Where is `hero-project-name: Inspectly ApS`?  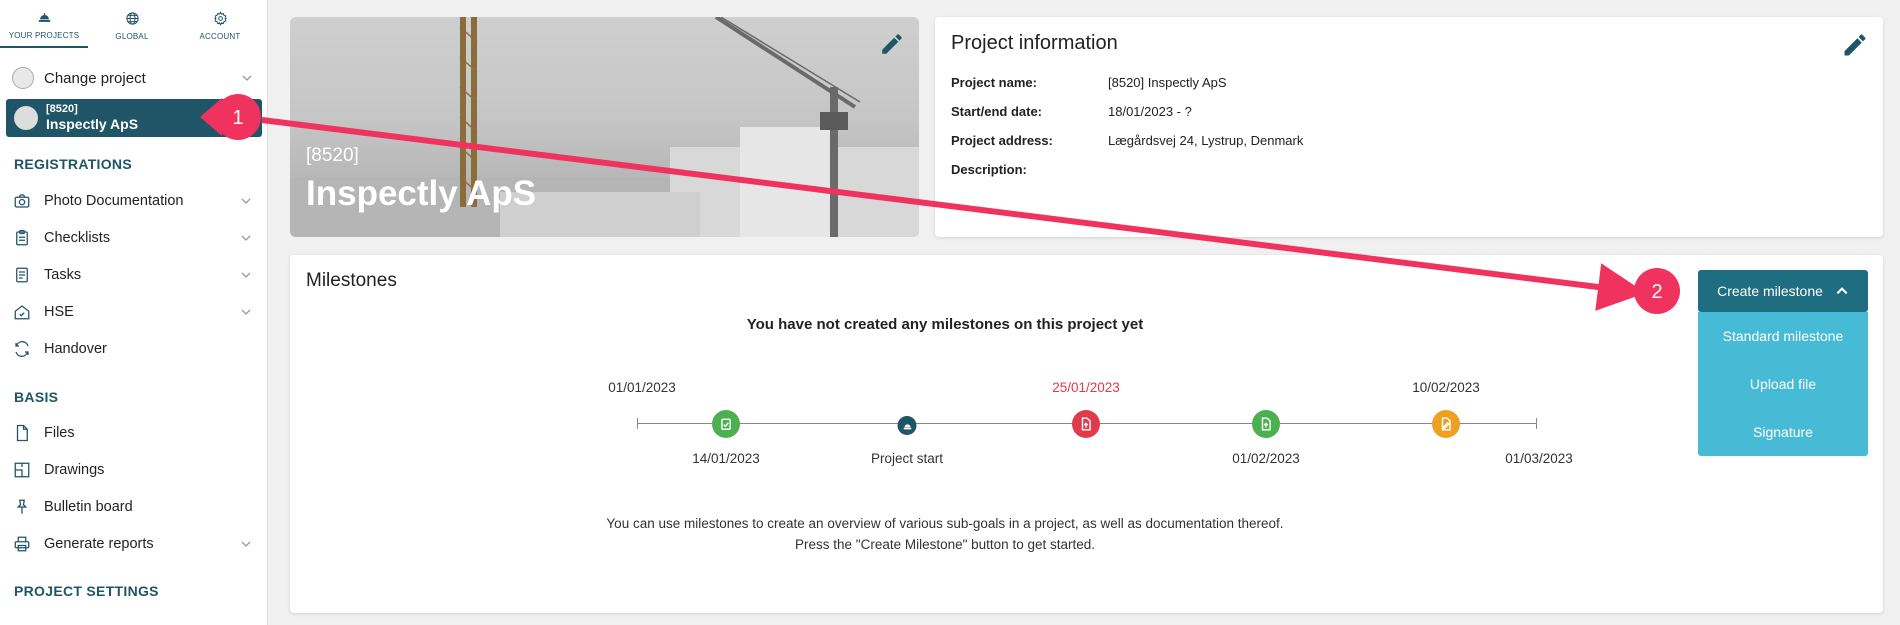
hero-project-name: Inspectly ApS is located at coordinates (421, 193).